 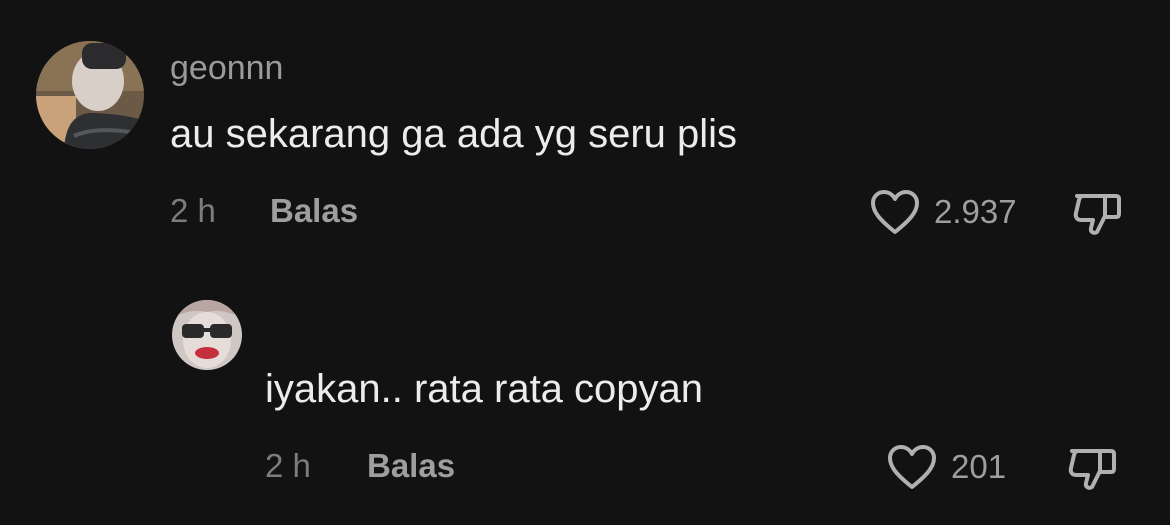 I want to click on comment-text: iyakan.. rata rata copyan, so click(x=484, y=389).